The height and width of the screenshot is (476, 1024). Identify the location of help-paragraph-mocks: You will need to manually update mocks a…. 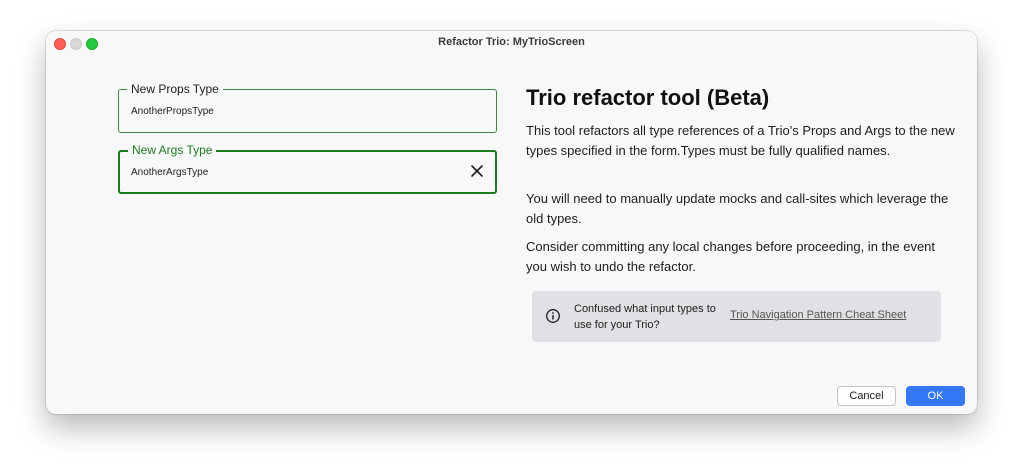
(737, 208).